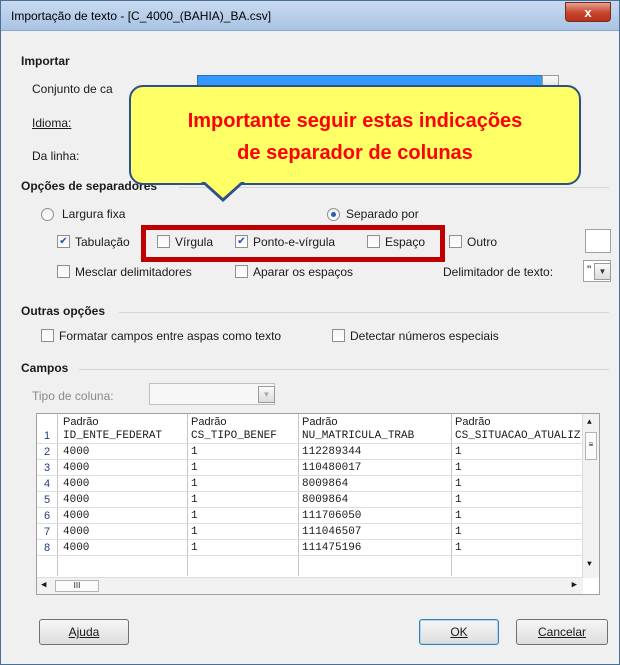 This screenshot has height=665, width=620. I want to click on detect-special-numbers-checkbox, so click(338, 335).